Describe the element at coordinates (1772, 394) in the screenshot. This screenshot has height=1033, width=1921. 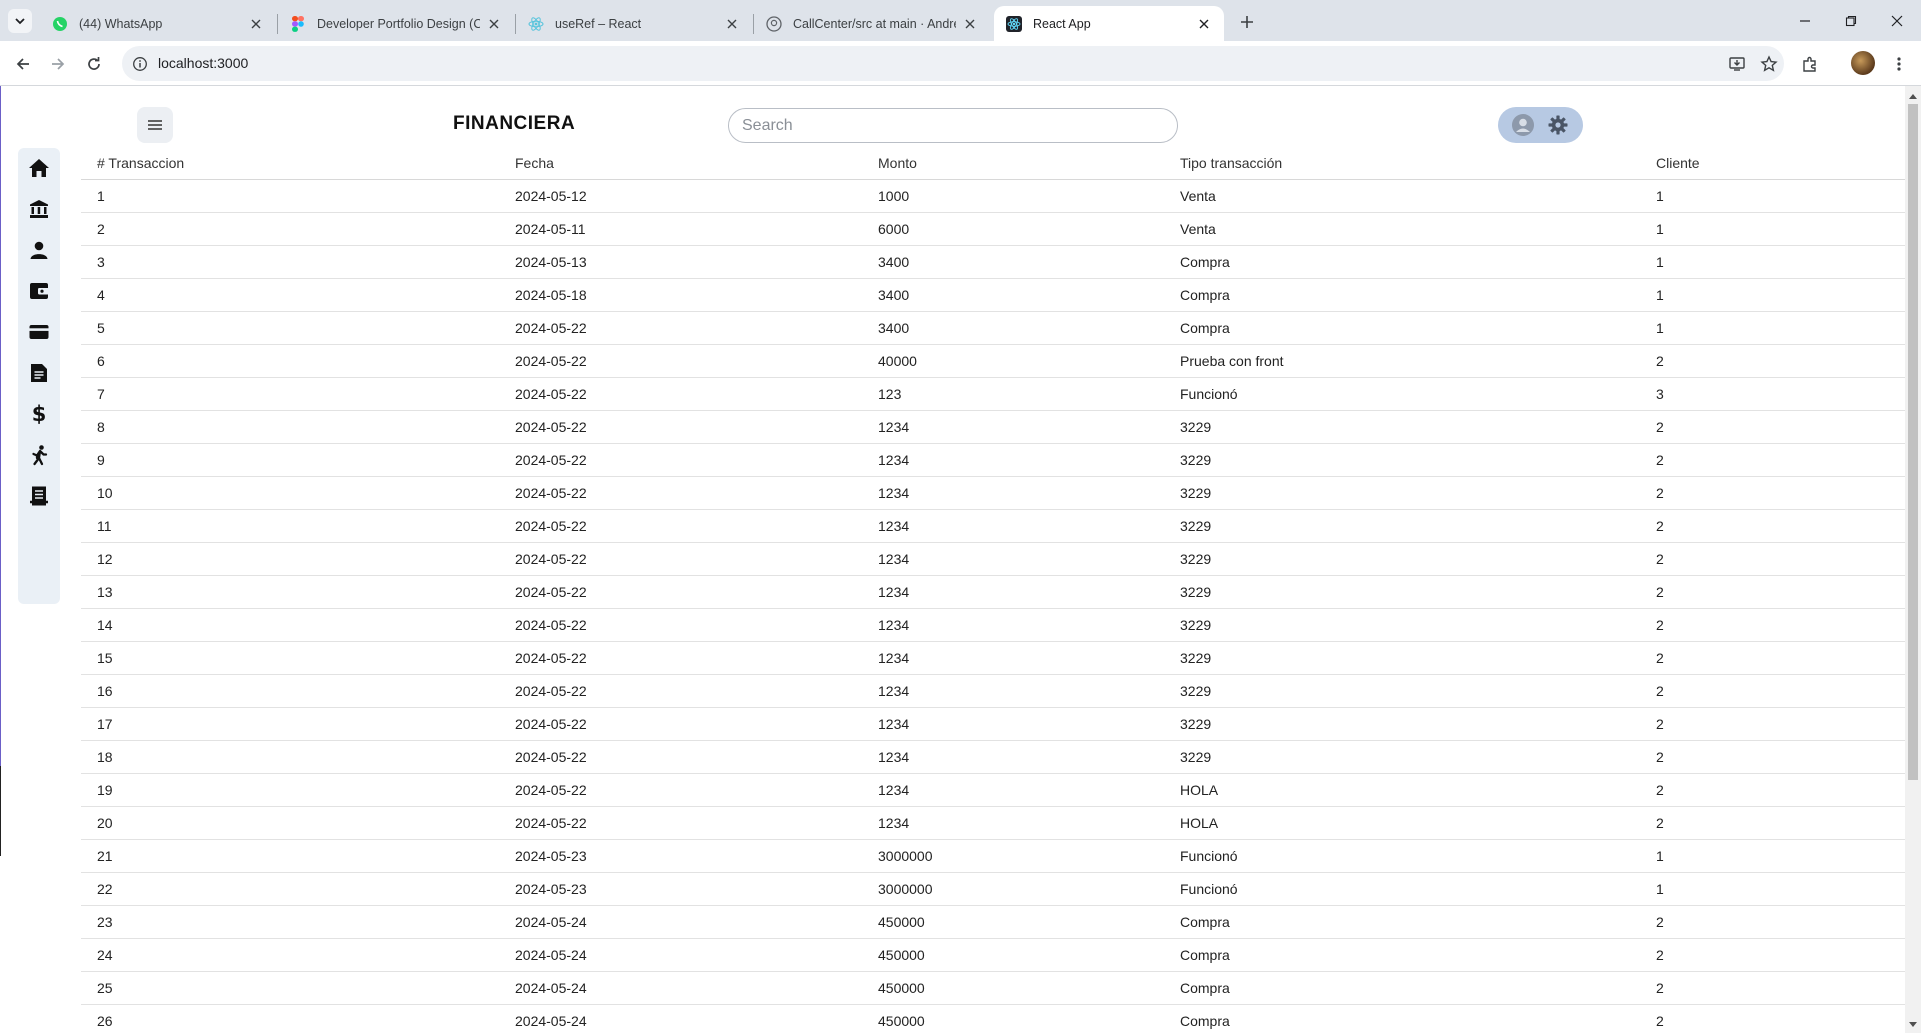
I see `cell-cliente: 3` at that location.